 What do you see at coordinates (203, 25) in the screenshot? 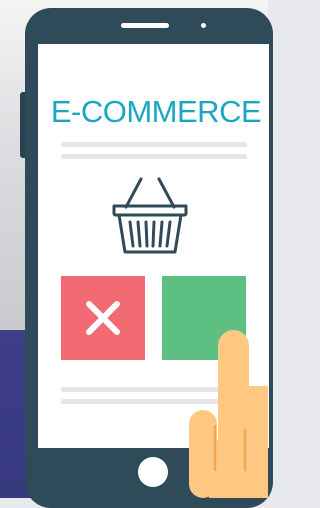
I see `phone-camera` at bounding box center [203, 25].